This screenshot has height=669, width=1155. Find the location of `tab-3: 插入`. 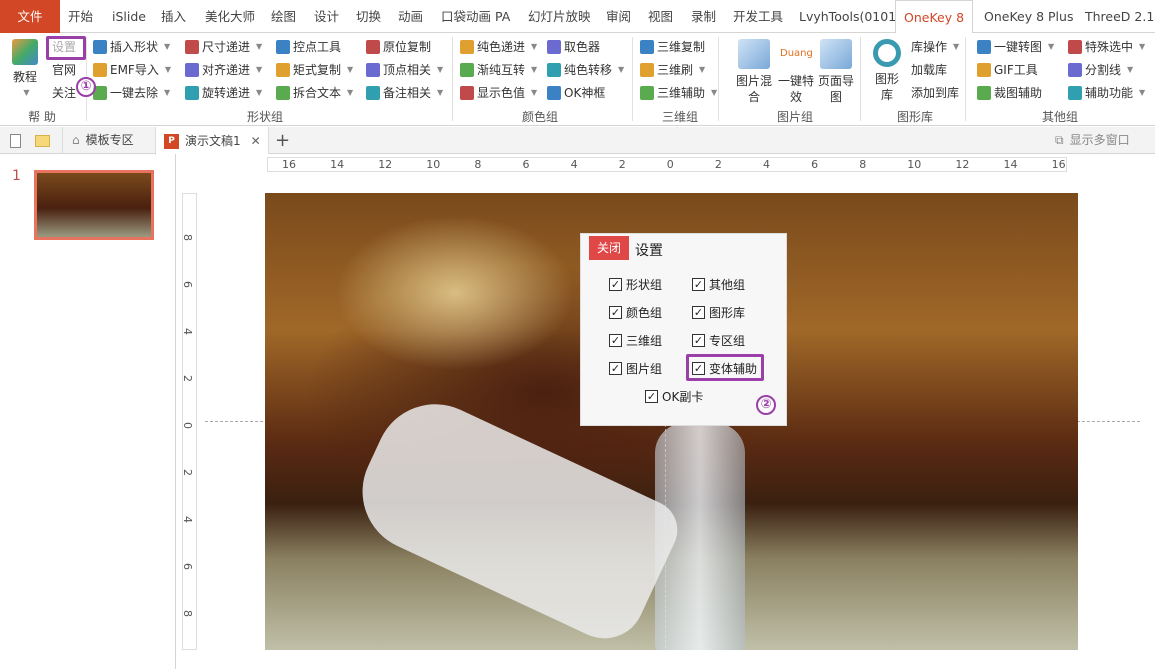

tab-3: 插入 is located at coordinates (173, 16).